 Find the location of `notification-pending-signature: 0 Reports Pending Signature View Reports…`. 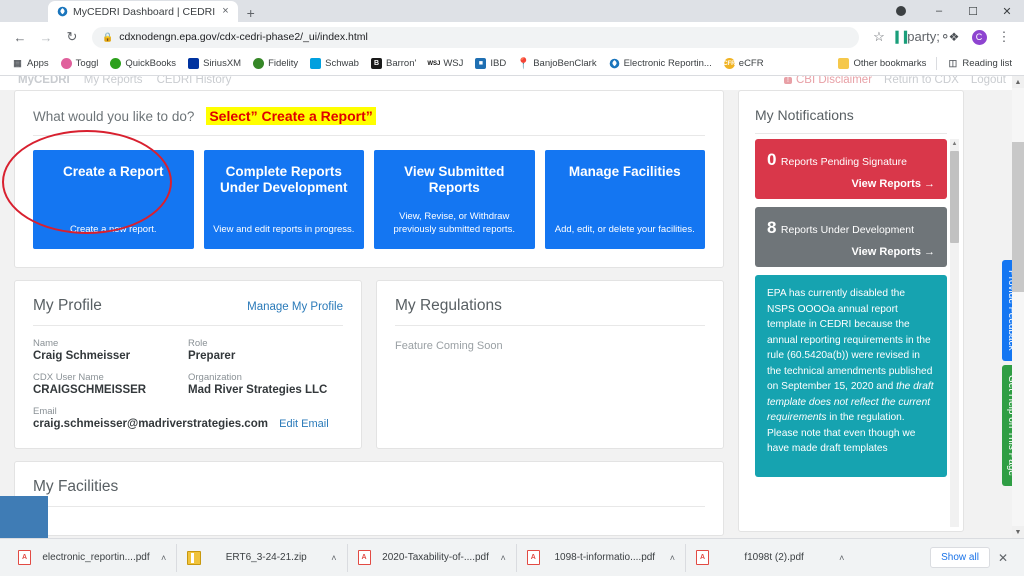

notification-pending-signature: 0 Reports Pending Signature View Reports… is located at coordinates (851, 169).